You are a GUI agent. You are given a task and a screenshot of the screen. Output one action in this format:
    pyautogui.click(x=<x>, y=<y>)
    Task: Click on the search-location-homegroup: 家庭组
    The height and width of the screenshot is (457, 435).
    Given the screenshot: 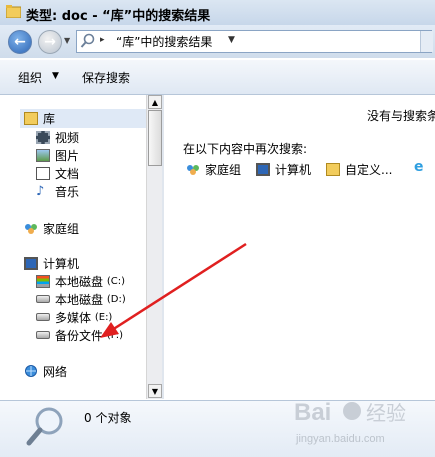 What is the action you would take?
    pyautogui.click(x=213, y=169)
    